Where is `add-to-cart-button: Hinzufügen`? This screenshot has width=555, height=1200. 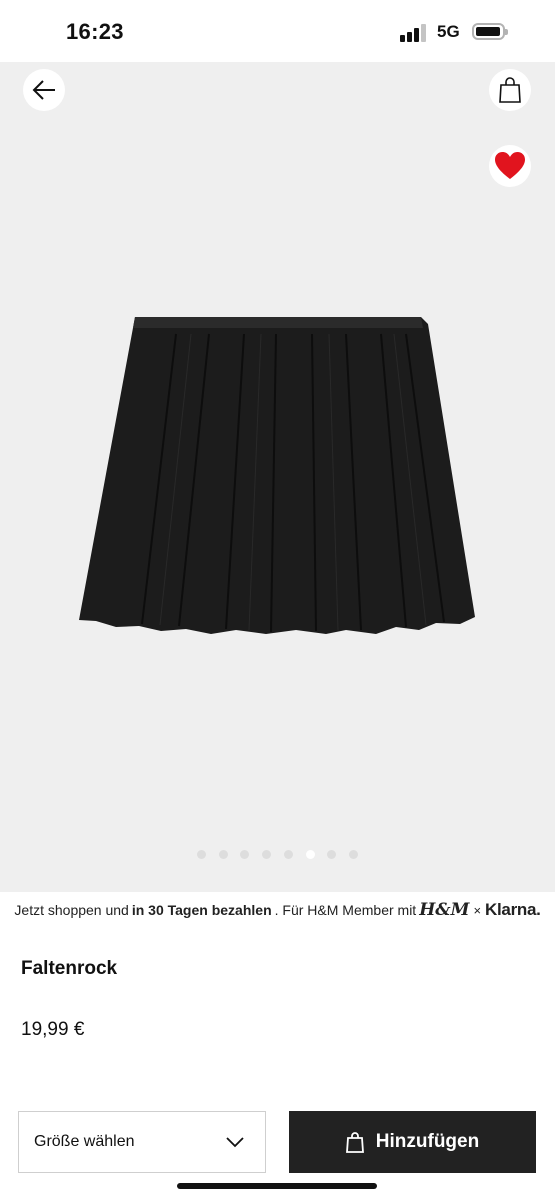
add-to-cart-button: Hinzufügen is located at coordinates (412, 1142).